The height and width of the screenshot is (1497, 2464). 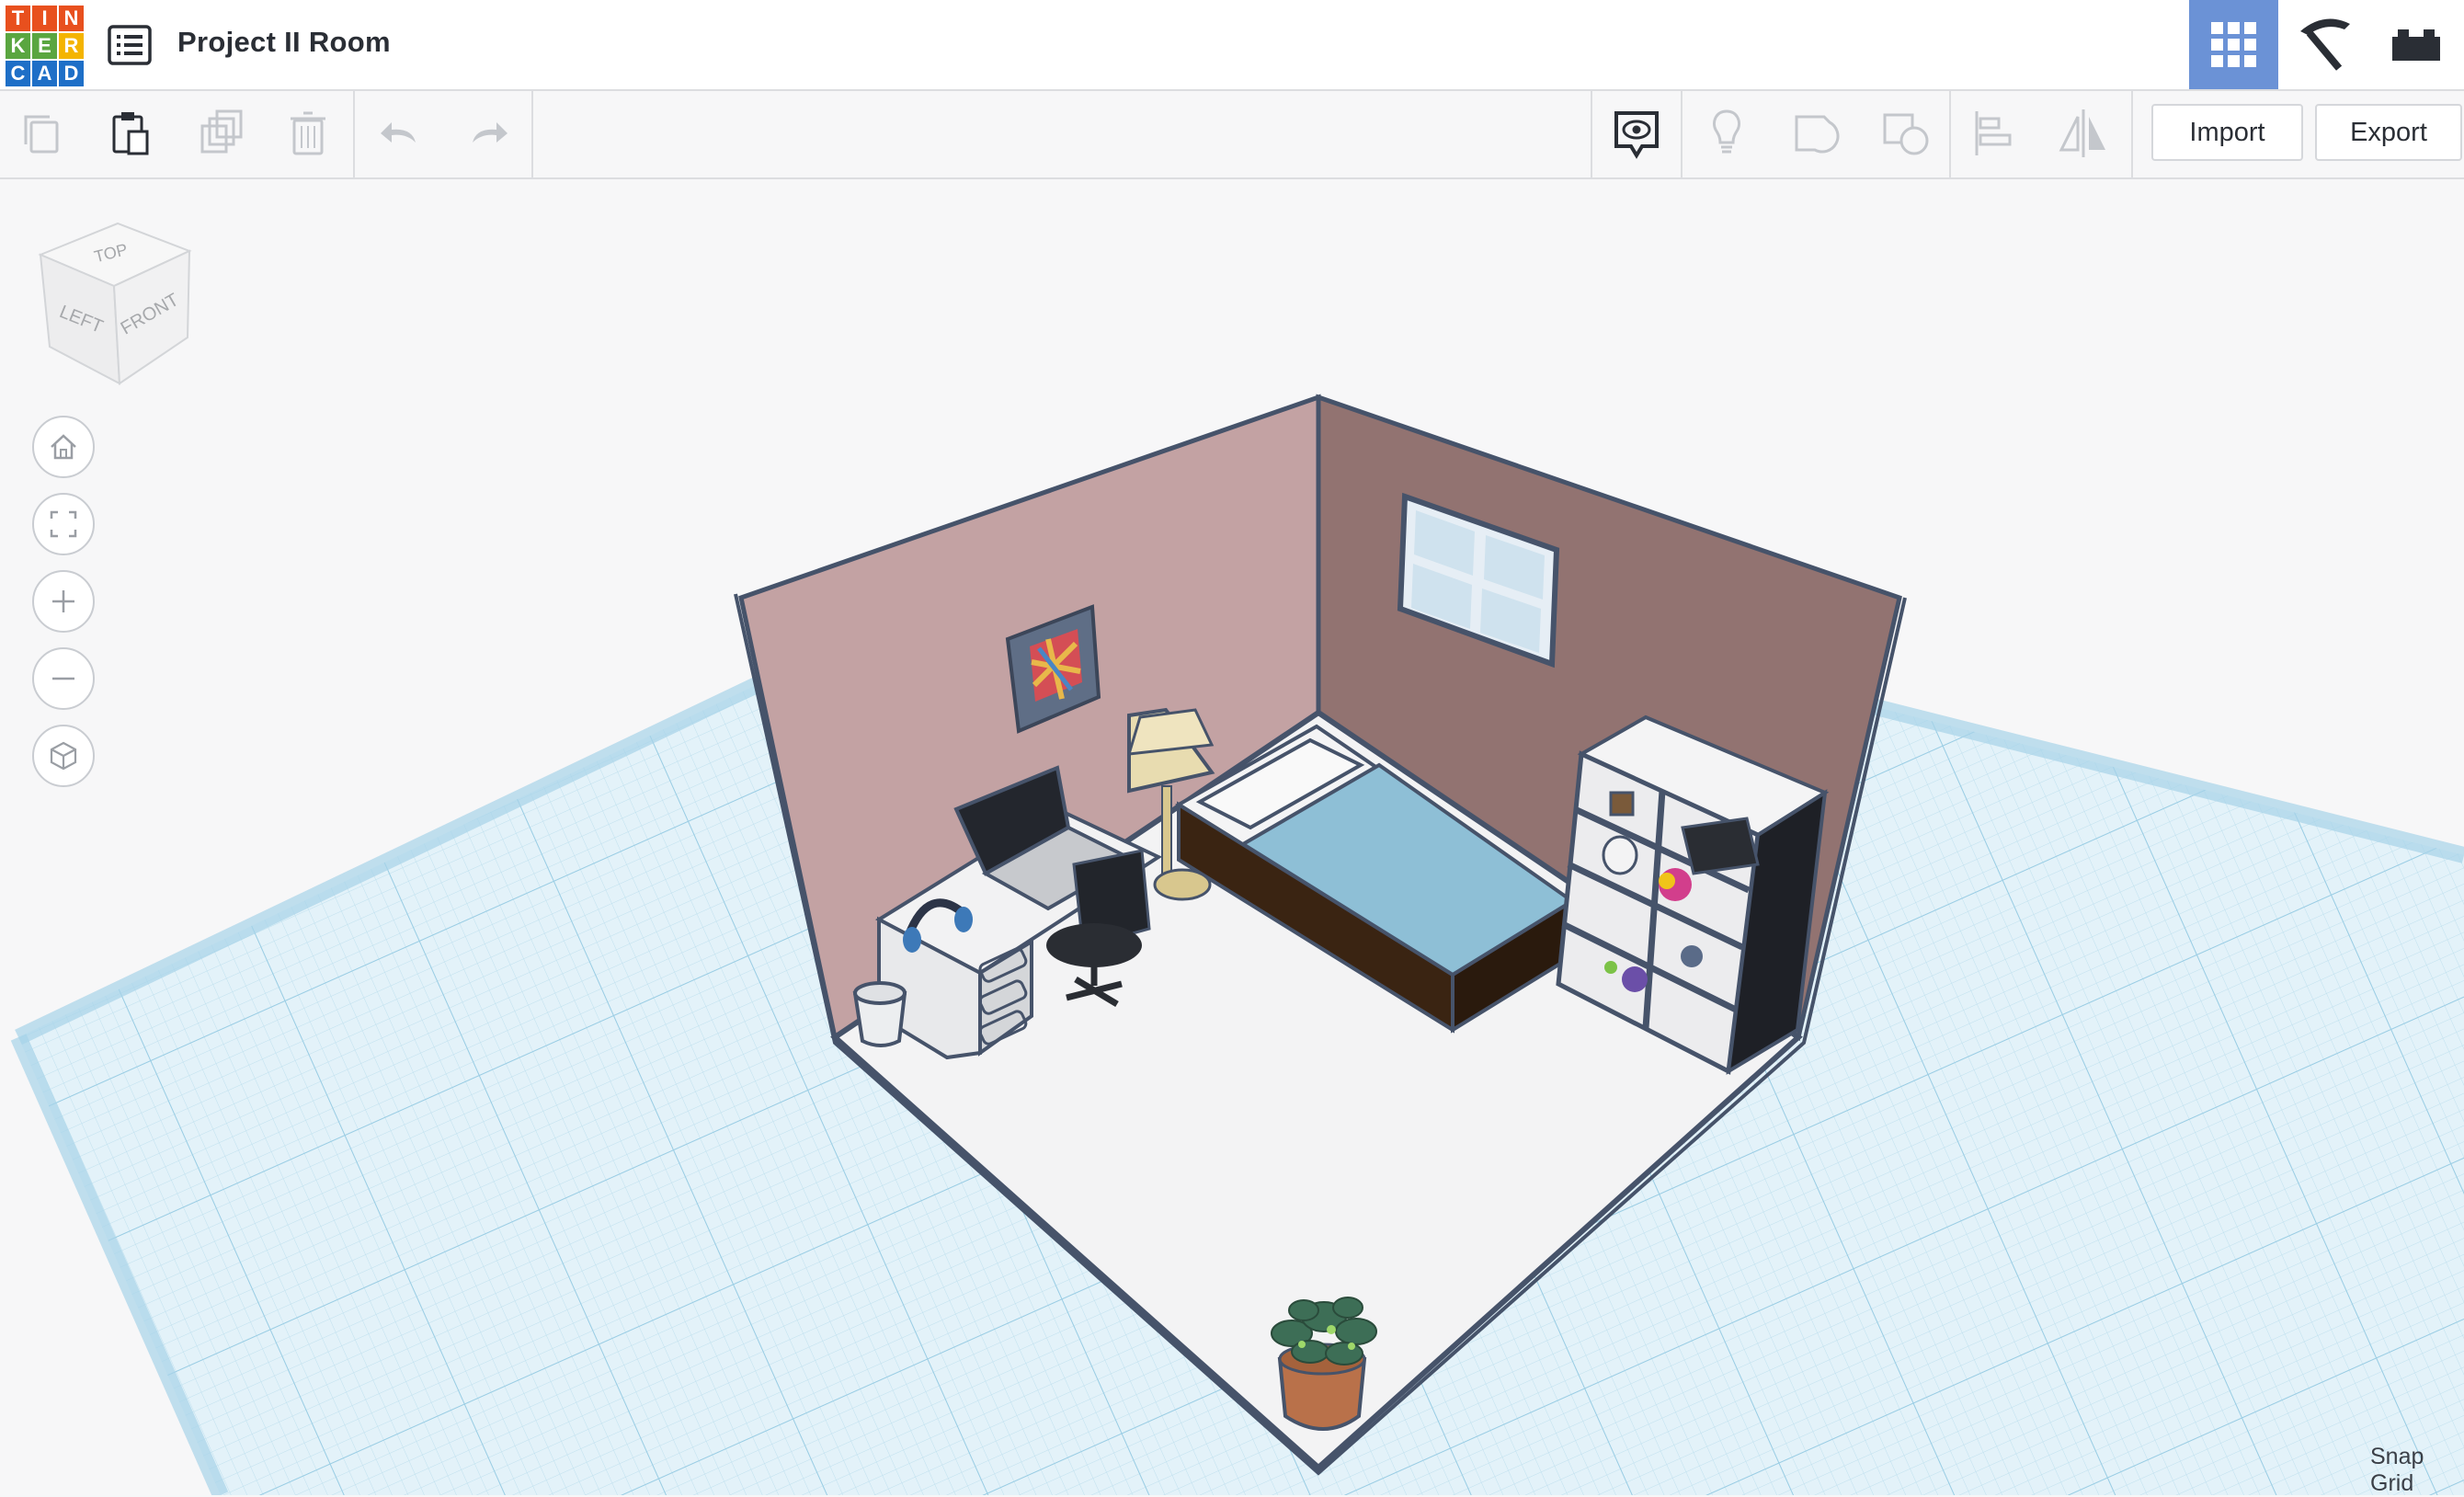 What do you see at coordinates (18, 73) in the screenshot?
I see `logo-letter: C` at bounding box center [18, 73].